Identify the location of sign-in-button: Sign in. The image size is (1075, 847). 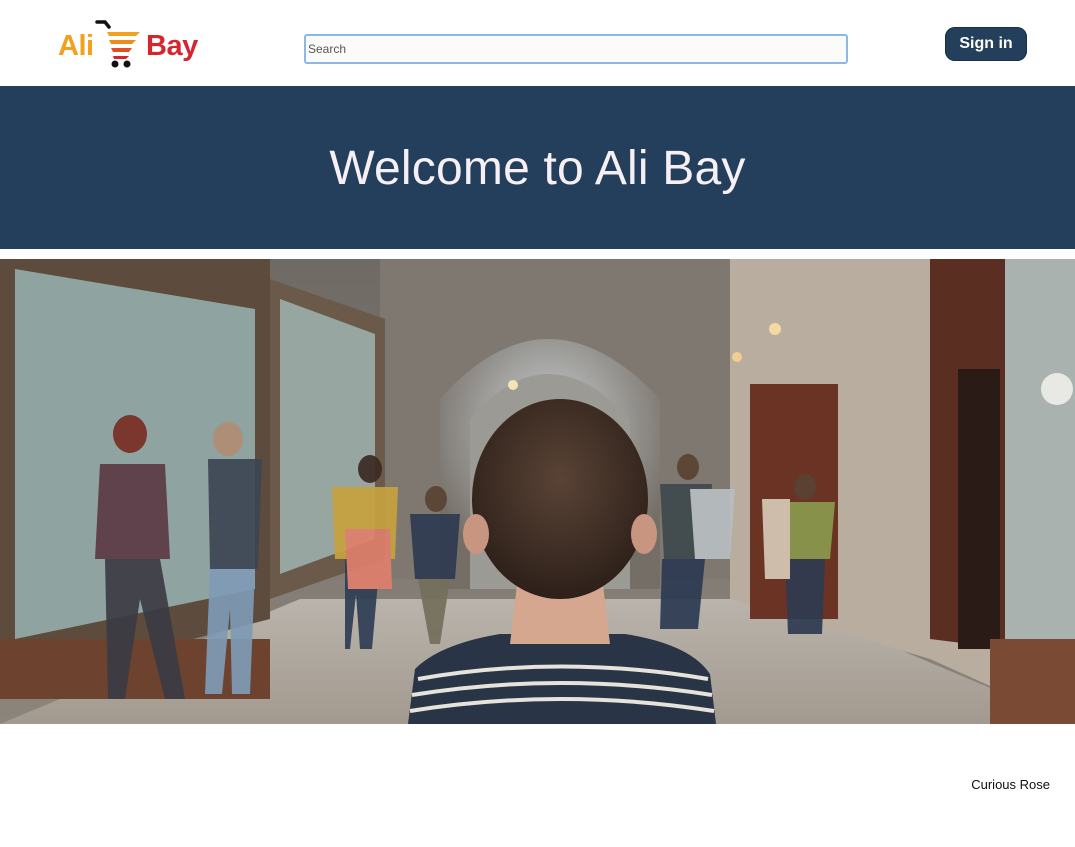
(986, 44).